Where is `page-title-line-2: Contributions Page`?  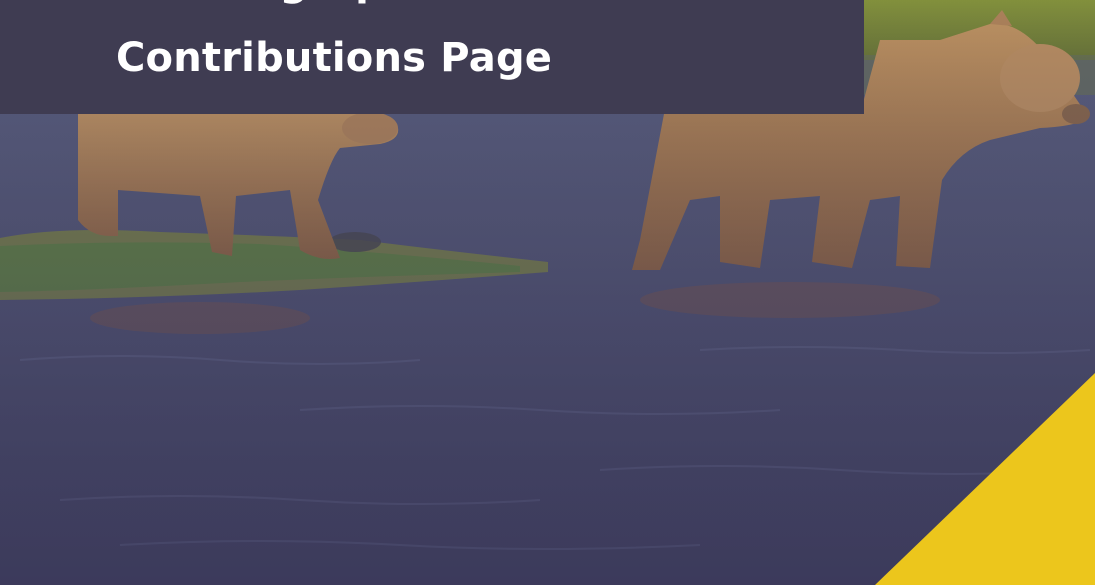
page-title-line-2: Contributions Page is located at coordinates (334, 58).